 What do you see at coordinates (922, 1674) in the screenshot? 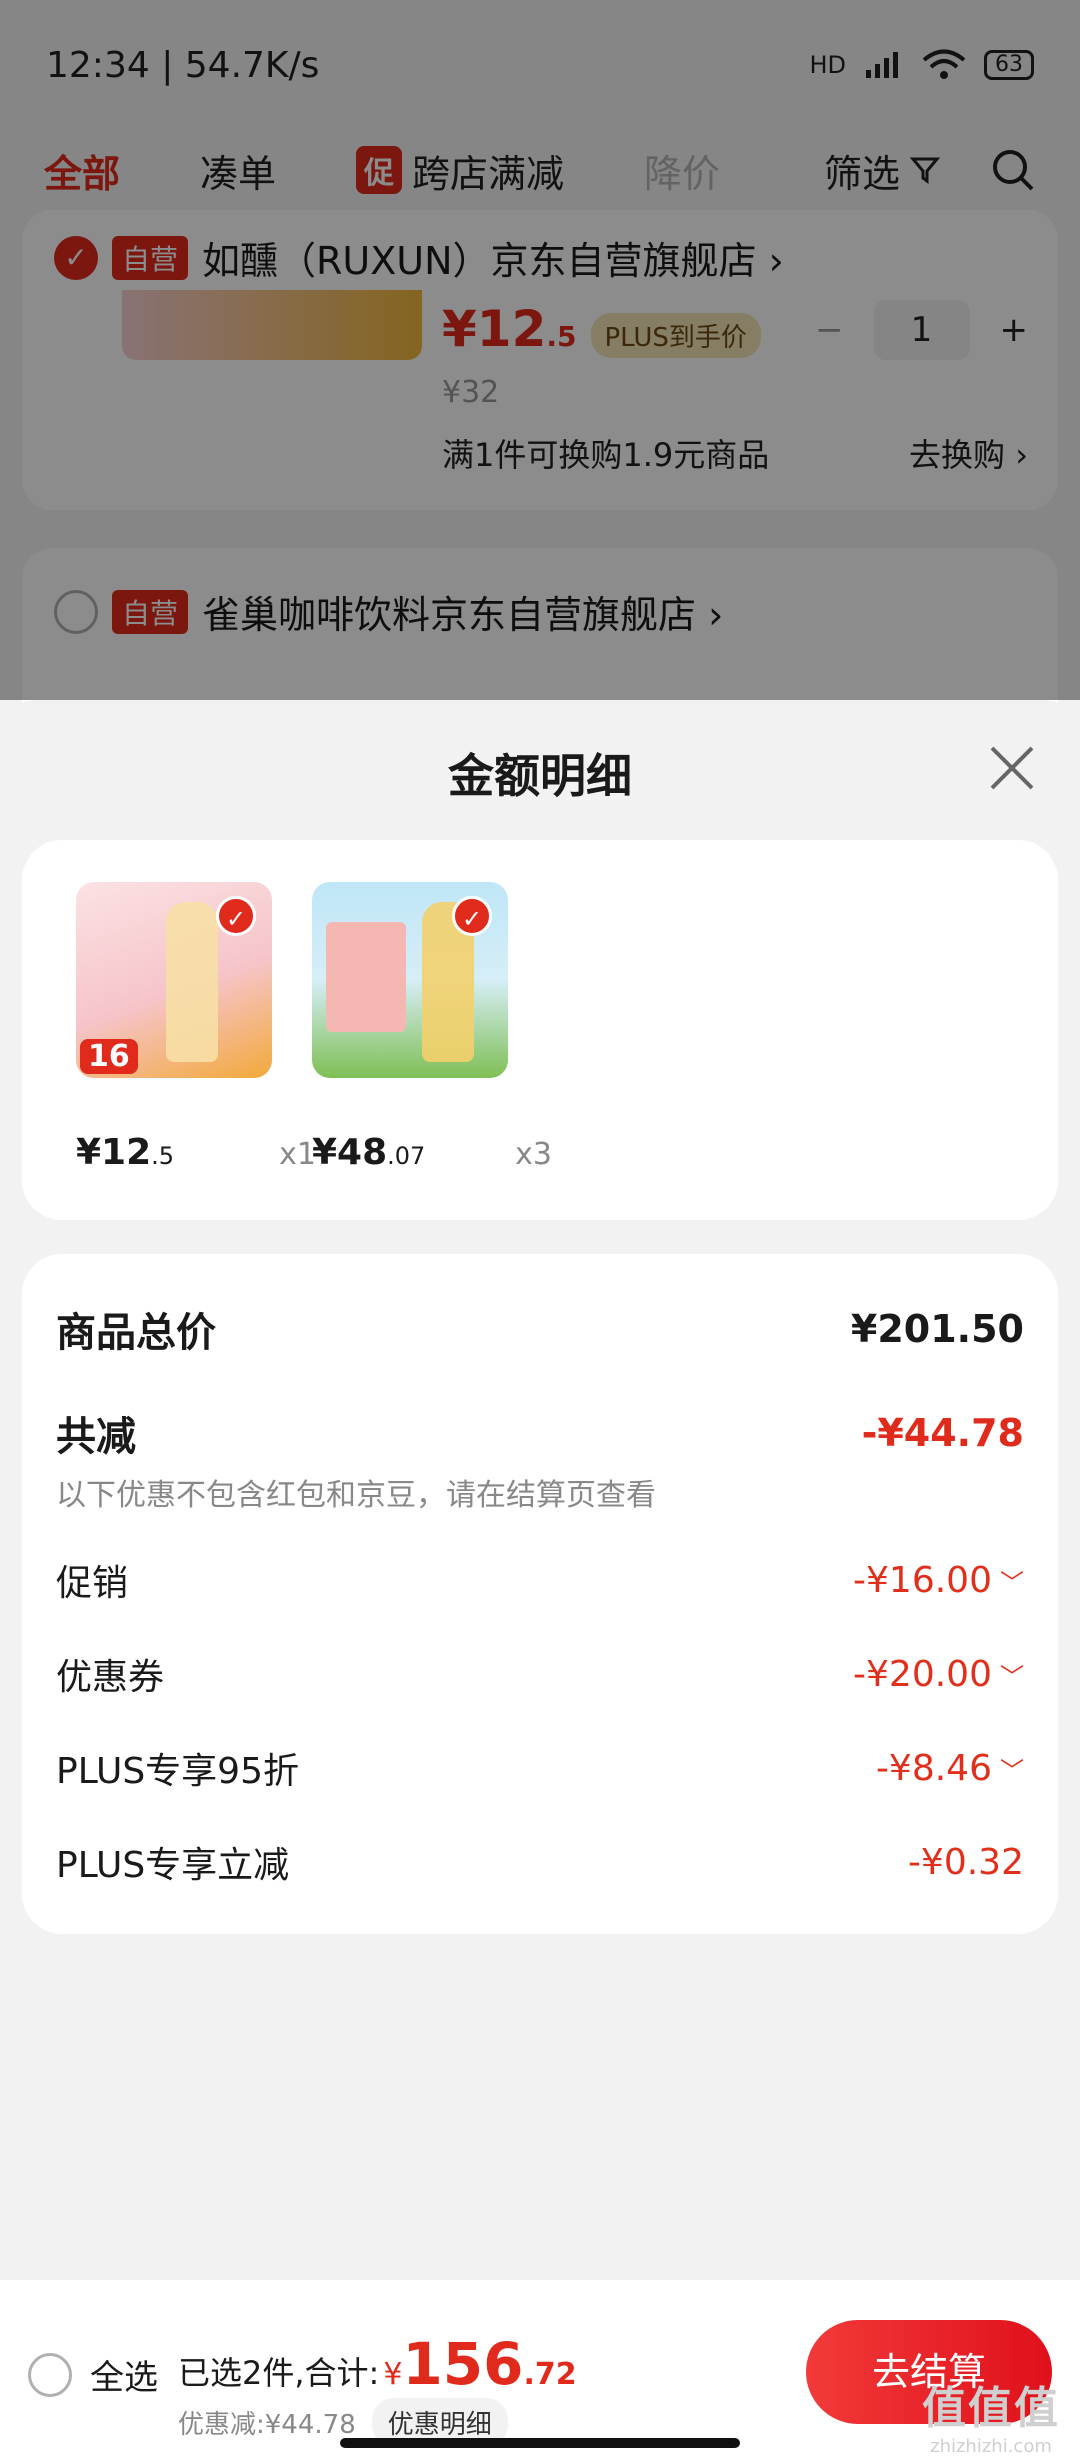
I see `coupon-amount: -¥20.00` at bounding box center [922, 1674].